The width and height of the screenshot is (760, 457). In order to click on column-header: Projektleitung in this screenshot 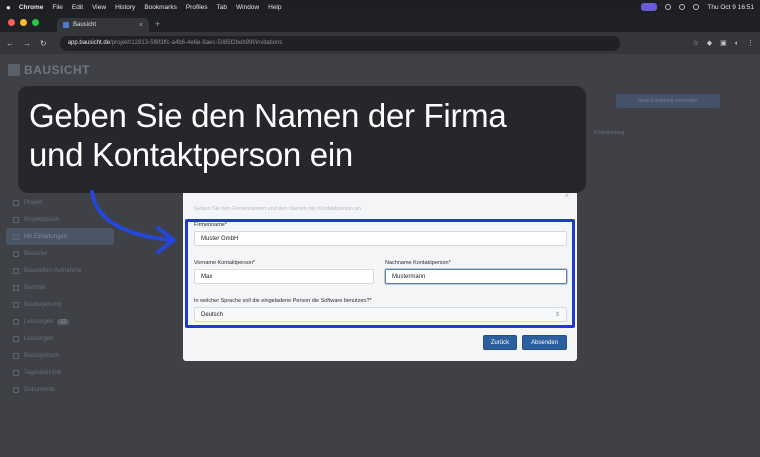, I will do `click(609, 133)`.